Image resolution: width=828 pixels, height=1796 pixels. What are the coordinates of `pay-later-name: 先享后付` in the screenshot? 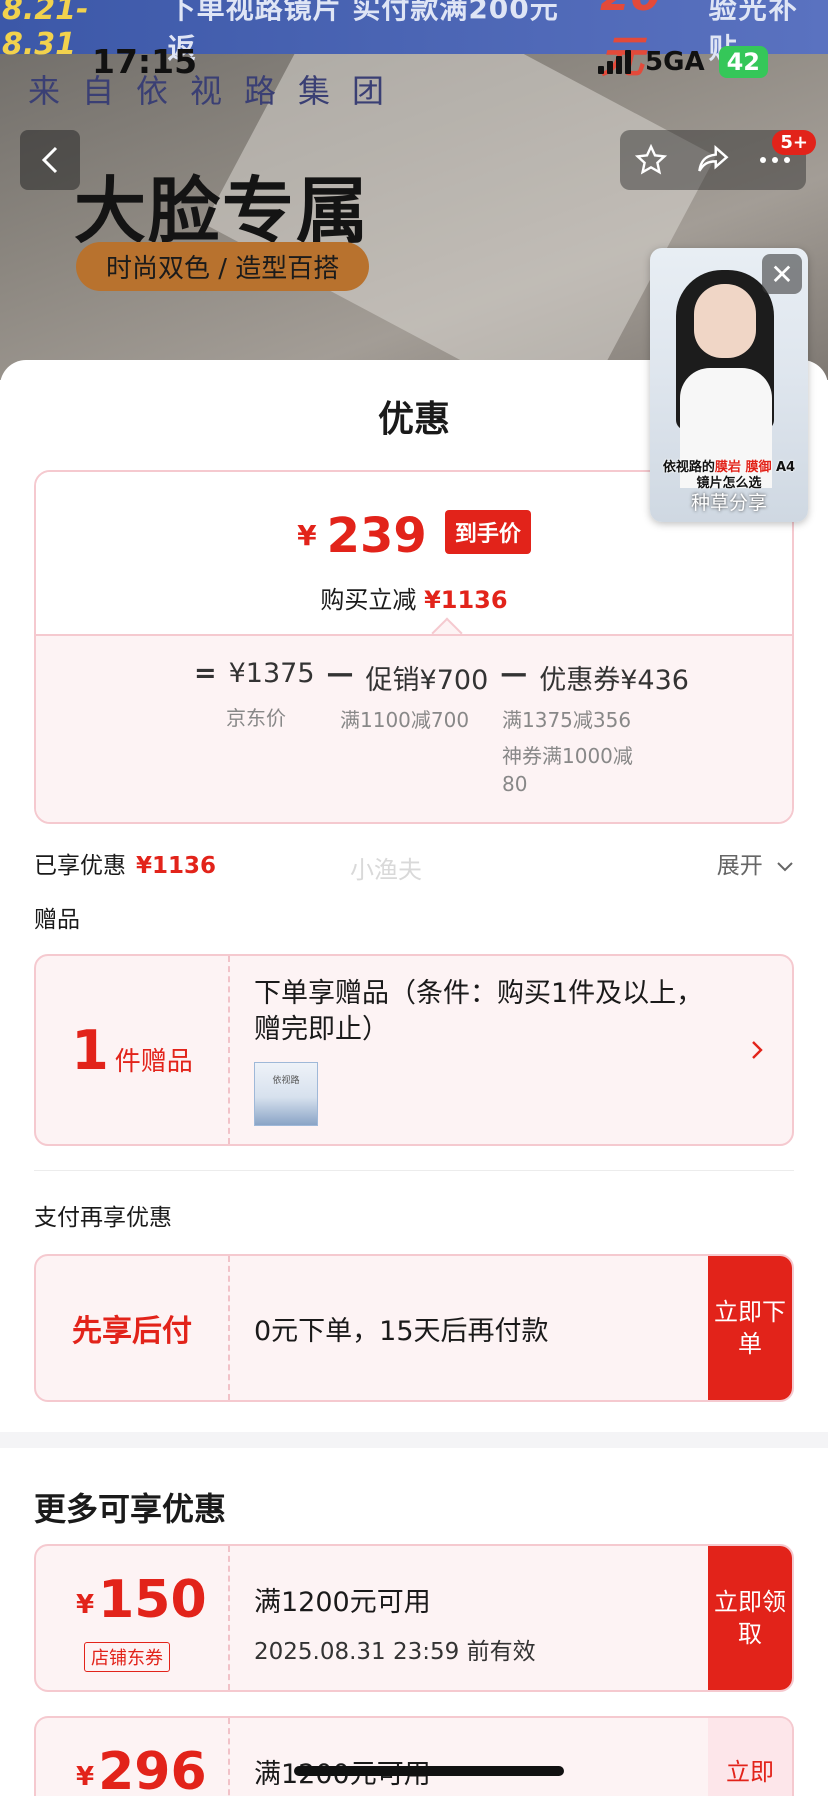 It's located at (133, 1328).